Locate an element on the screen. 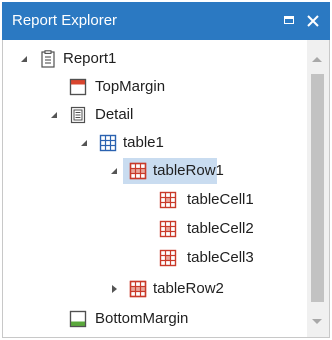  table-icon is located at coordinates (108, 143).